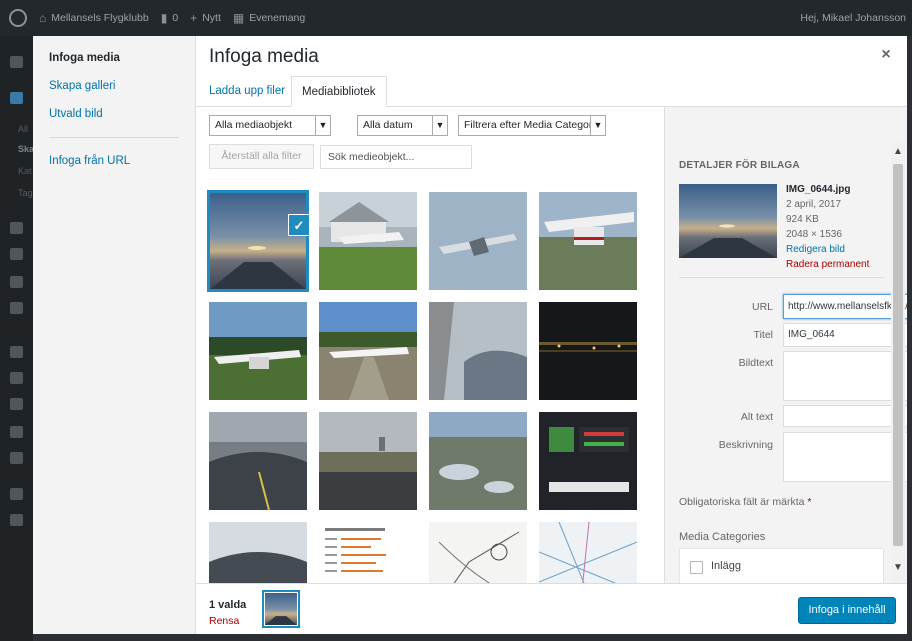  I want to click on details-thumbnail, so click(728, 221).